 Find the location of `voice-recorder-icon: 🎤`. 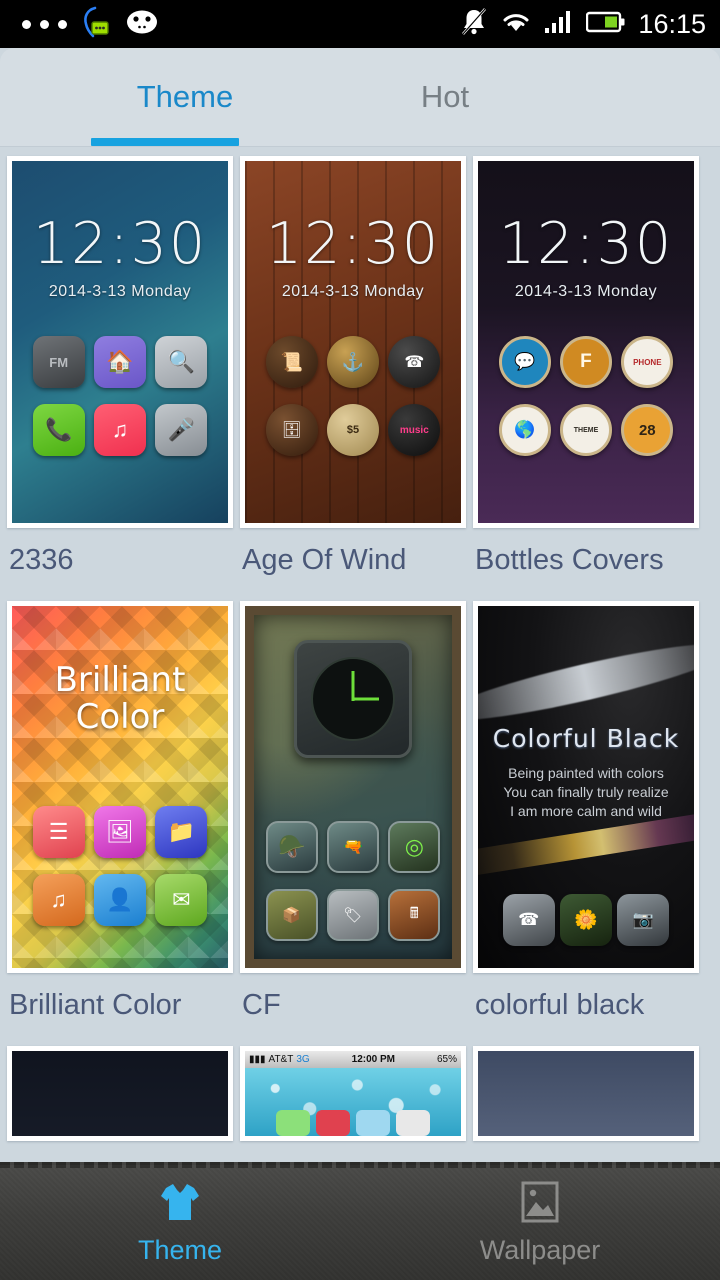

voice-recorder-icon: 🎤 is located at coordinates (181, 430).